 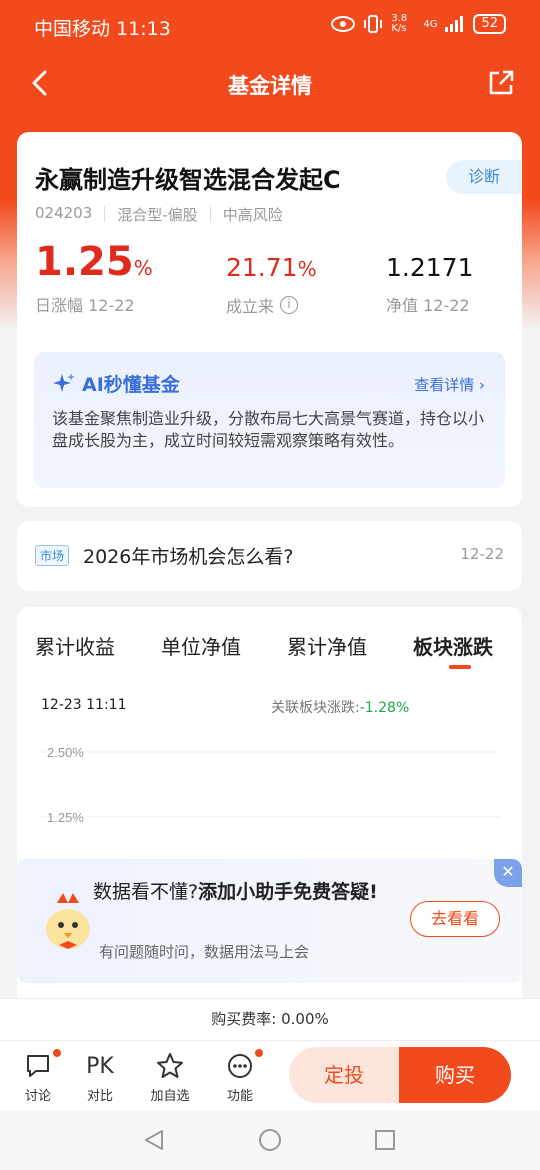 I want to click on since-inception-unit: %, so click(x=307, y=269).